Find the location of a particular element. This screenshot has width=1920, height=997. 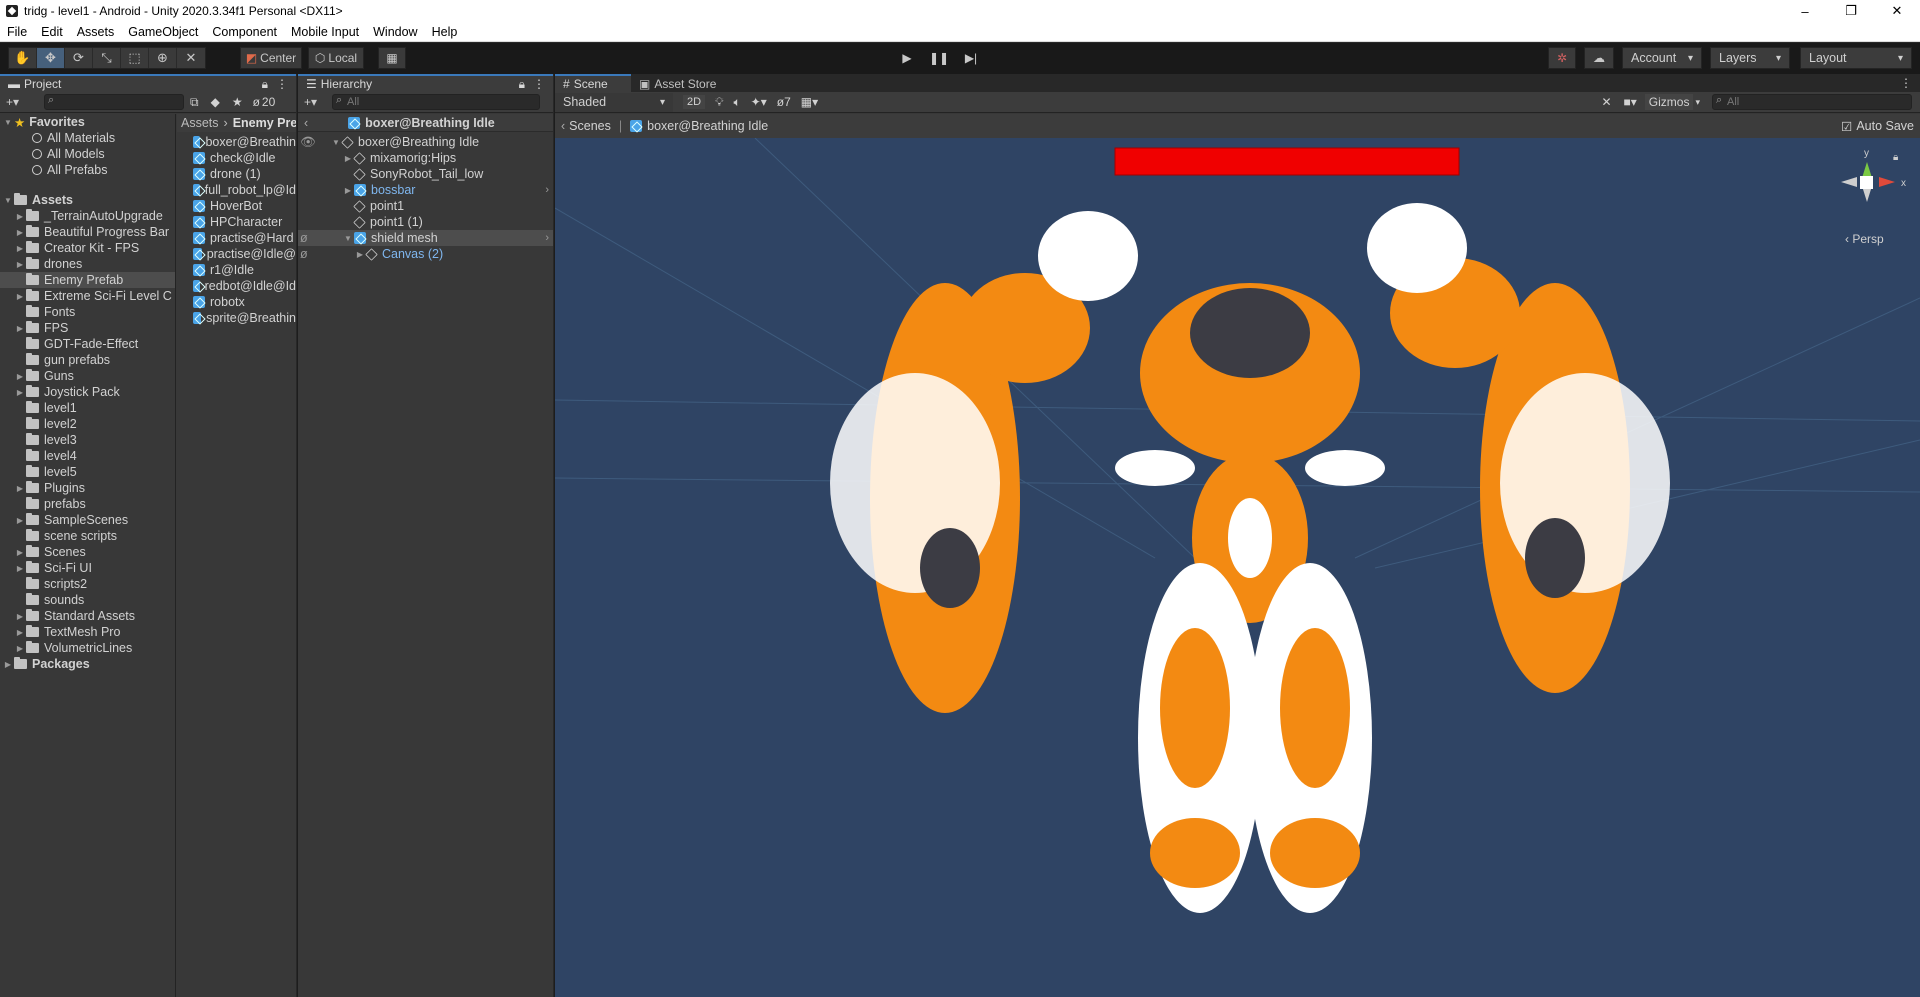

hierarchy-item: point1 (1) is located at coordinates (425, 222).